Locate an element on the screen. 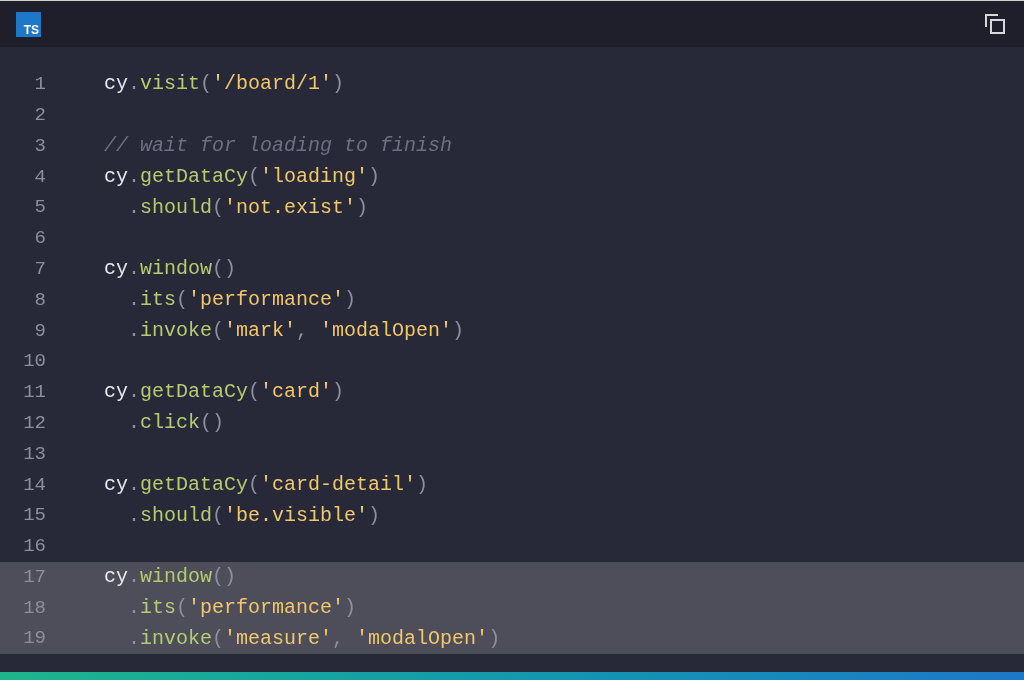  line-number: 11 is located at coordinates (34, 393).